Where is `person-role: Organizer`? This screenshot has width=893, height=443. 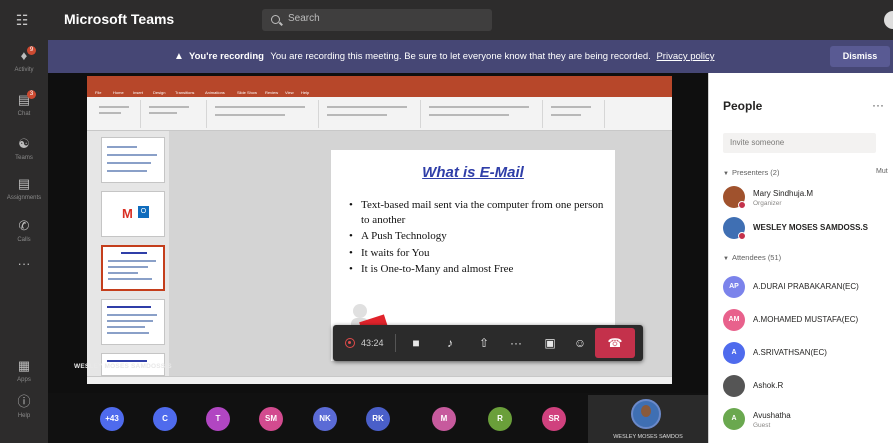
person-role: Organizer is located at coordinates (767, 203).